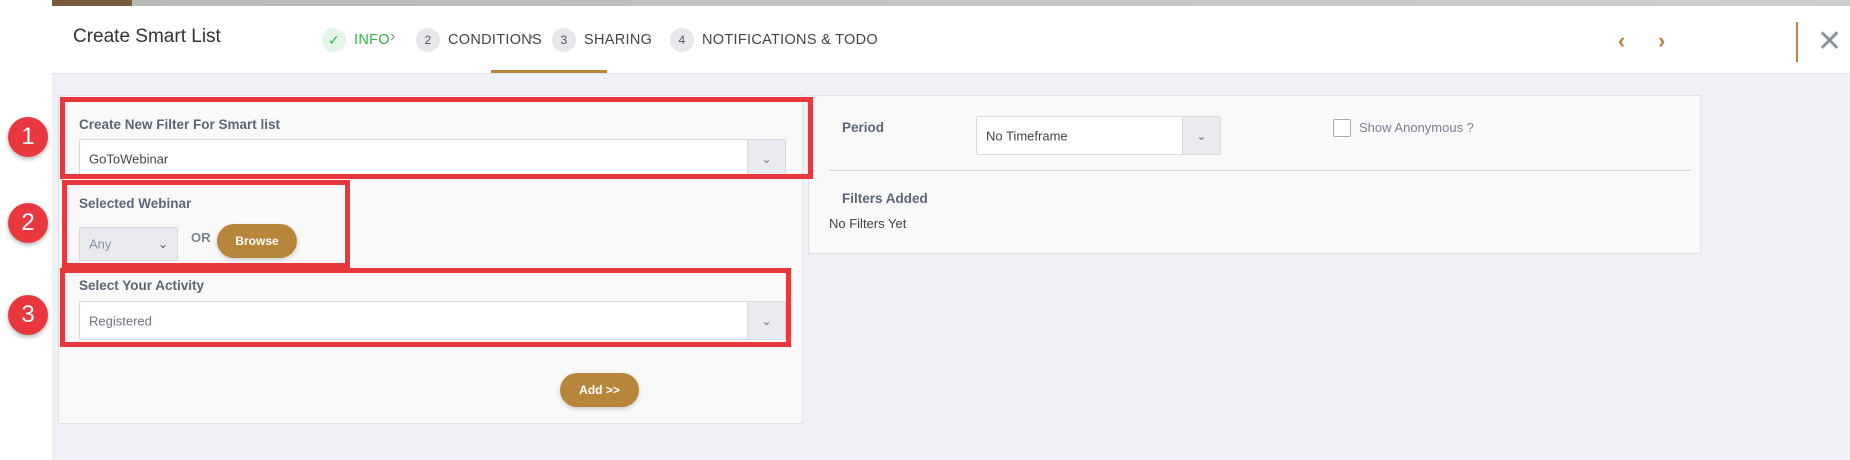 The image size is (1850, 460). I want to click on period-label: Period, so click(863, 127).